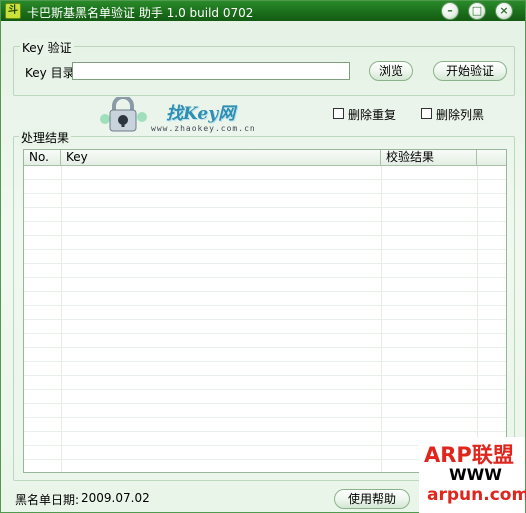  What do you see at coordinates (391, 71) in the screenshot?
I see `browse-button: 浏览` at bounding box center [391, 71].